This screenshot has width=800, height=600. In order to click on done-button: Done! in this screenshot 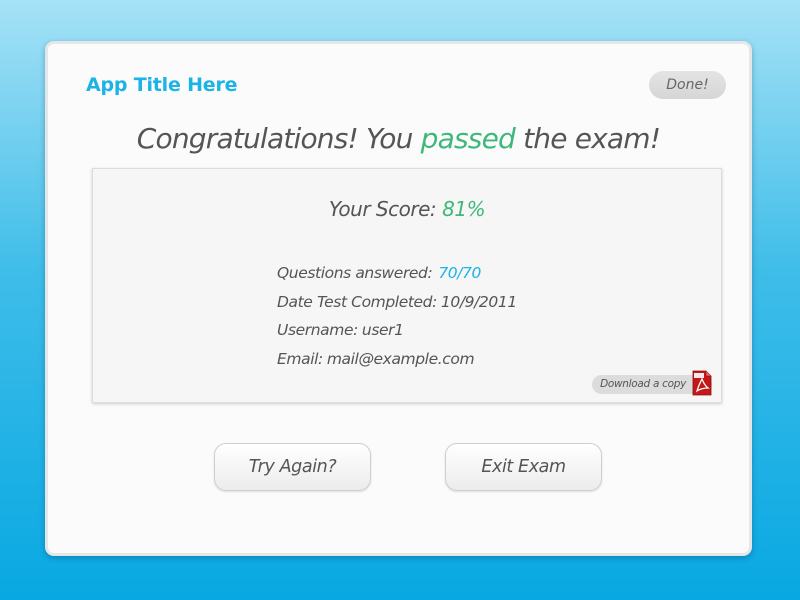, I will do `click(687, 85)`.